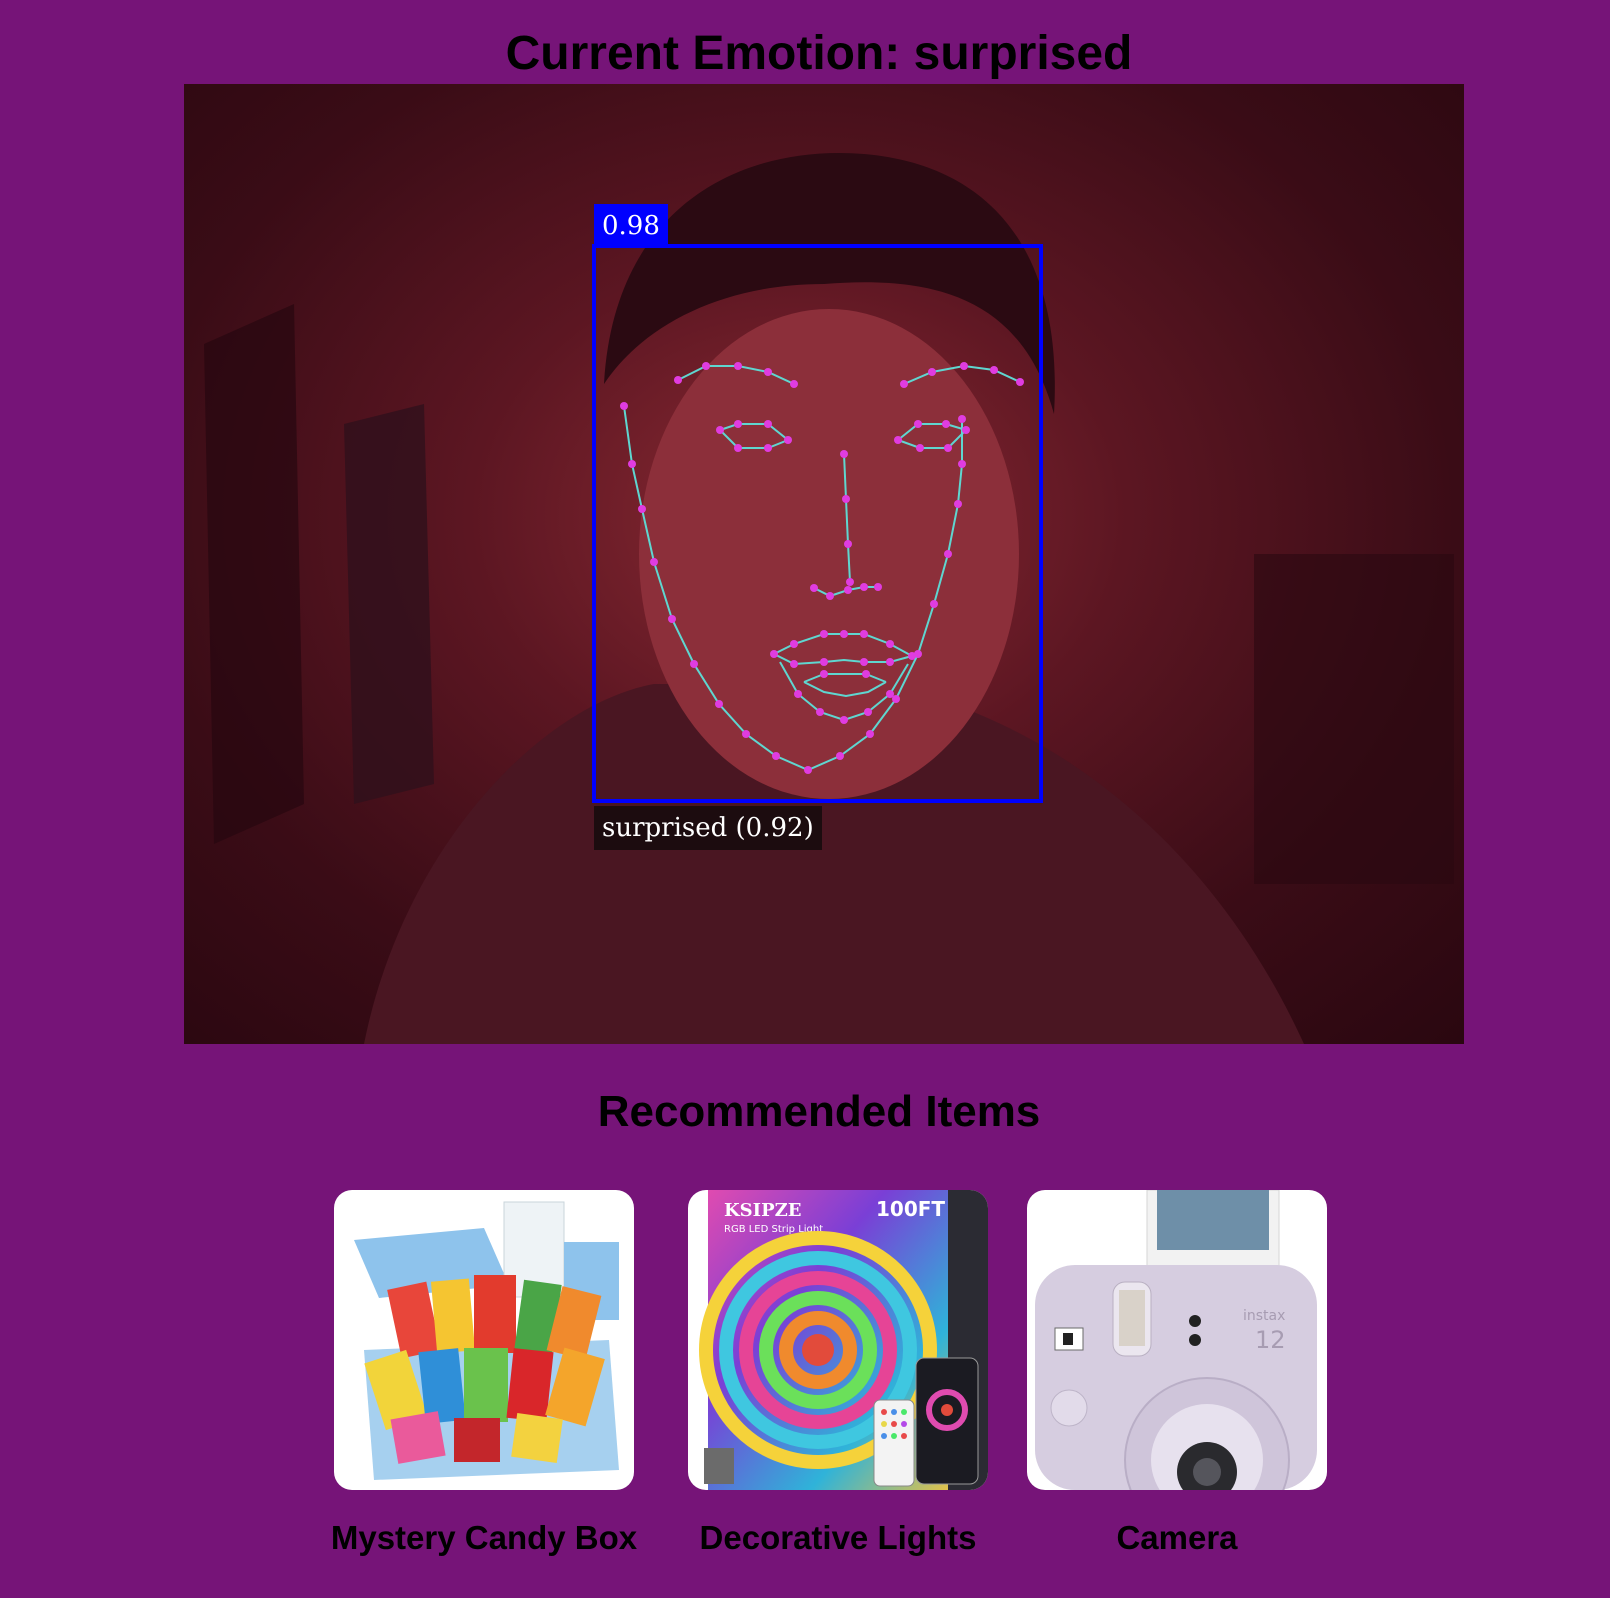 The image size is (1610, 1598). Describe the element at coordinates (389, 604) in the screenshot. I see `window-curtain` at that location.